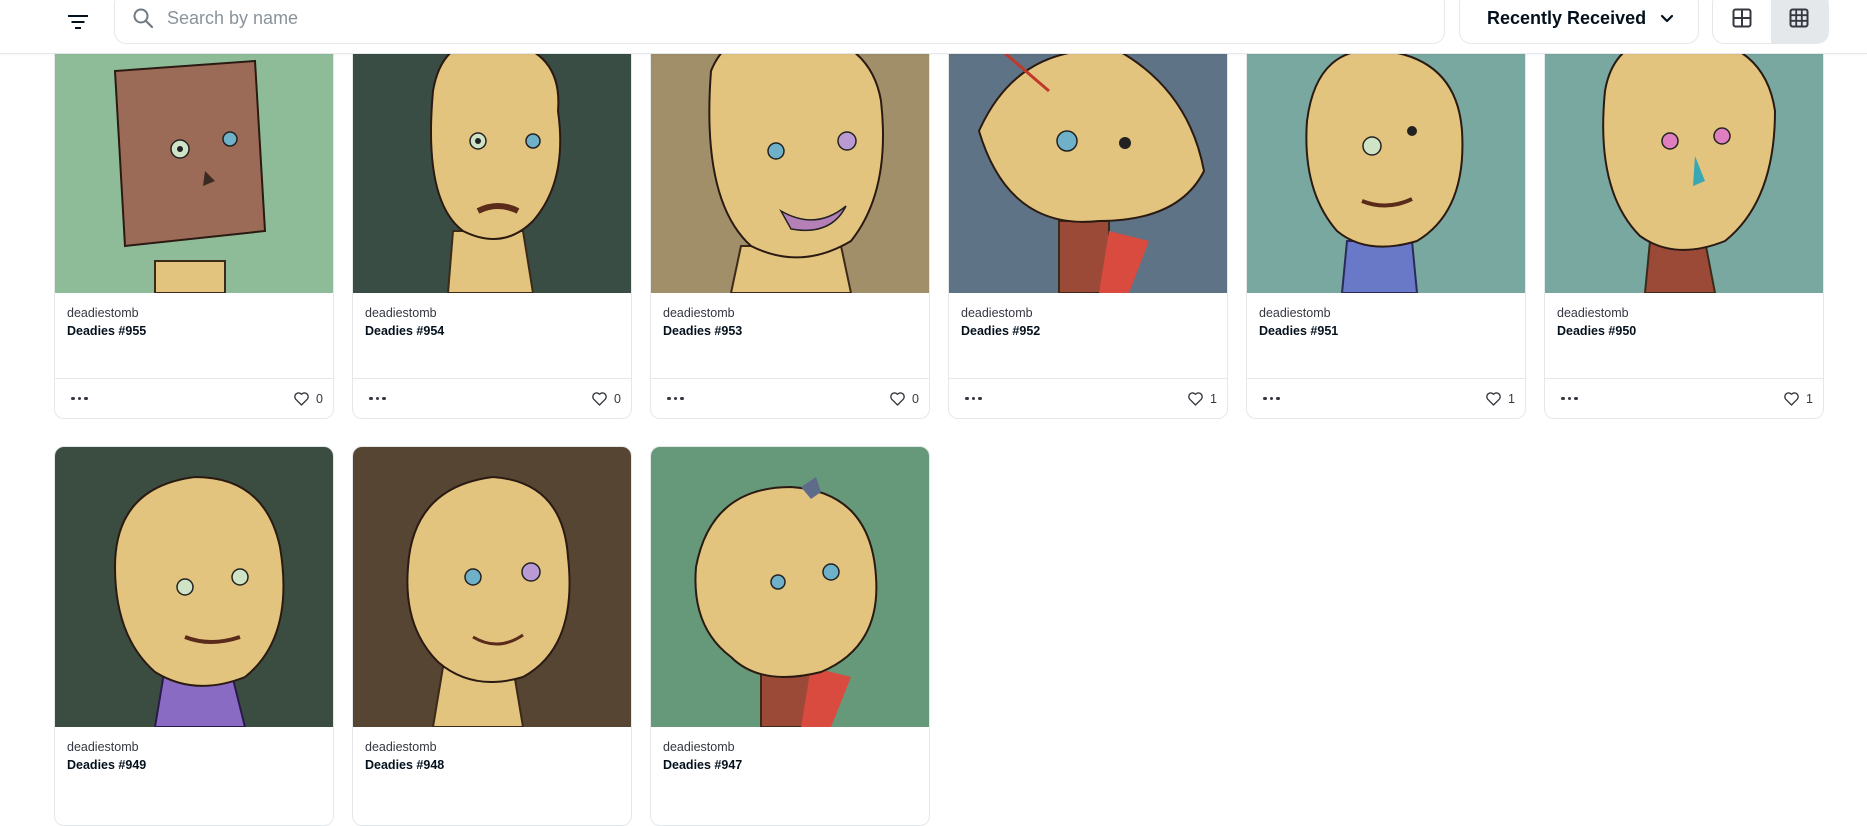 This screenshot has width=1867, height=826. Describe the element at coordinates (702, 765) in the screenshot. I see `item-name: Deadies #947` at that location.